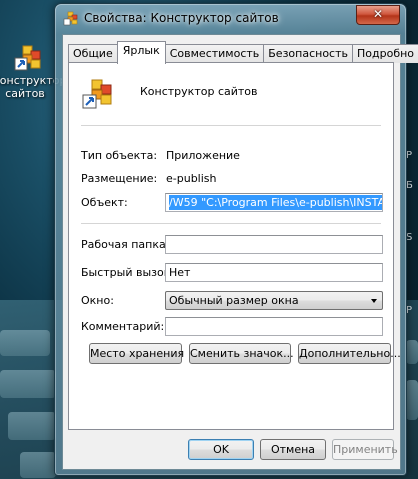 Image resolution: width=418 pixels, height=479 pixels. What do you see at coordinates (119, 155) in the screenshot?
I see `target-type-label: Тип объекта:` at bounding box center [119, 155].